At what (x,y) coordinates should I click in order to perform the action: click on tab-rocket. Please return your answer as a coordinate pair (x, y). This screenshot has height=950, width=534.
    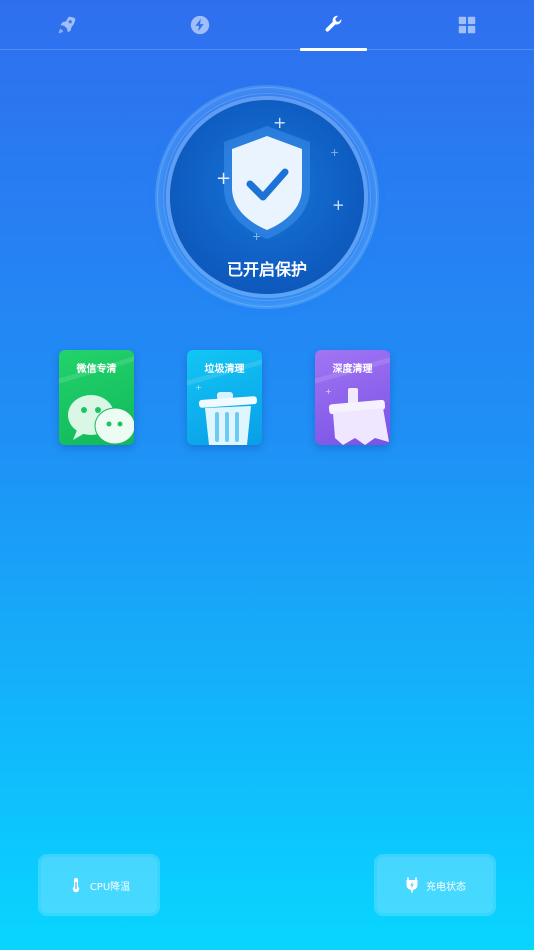
    Looking at the image, I should click on (67, 25).